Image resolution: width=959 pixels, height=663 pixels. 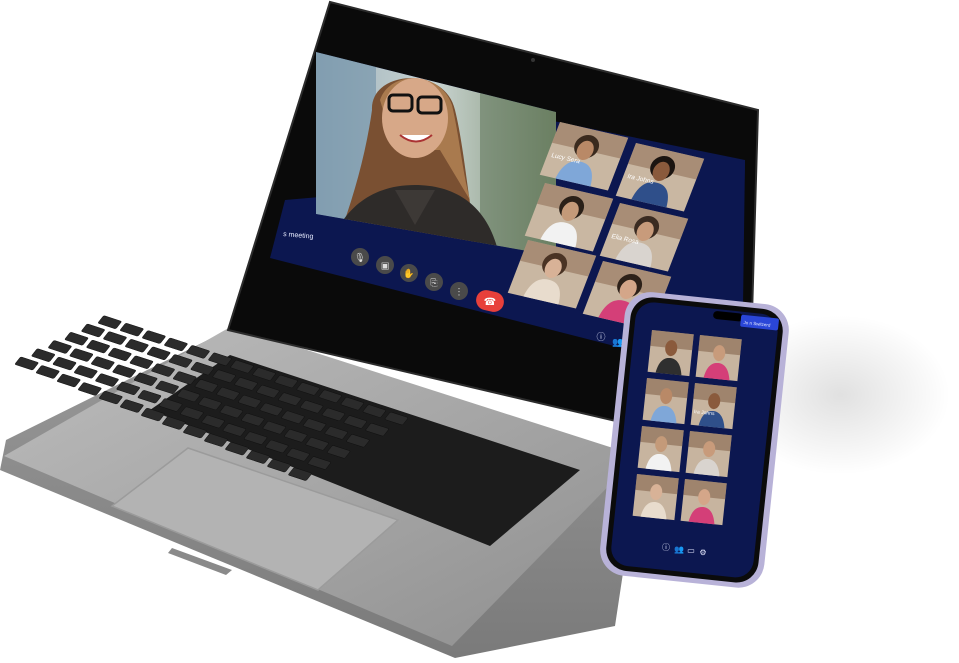 I want to click on chat-icon: ▭, so click(x=691, y=550).